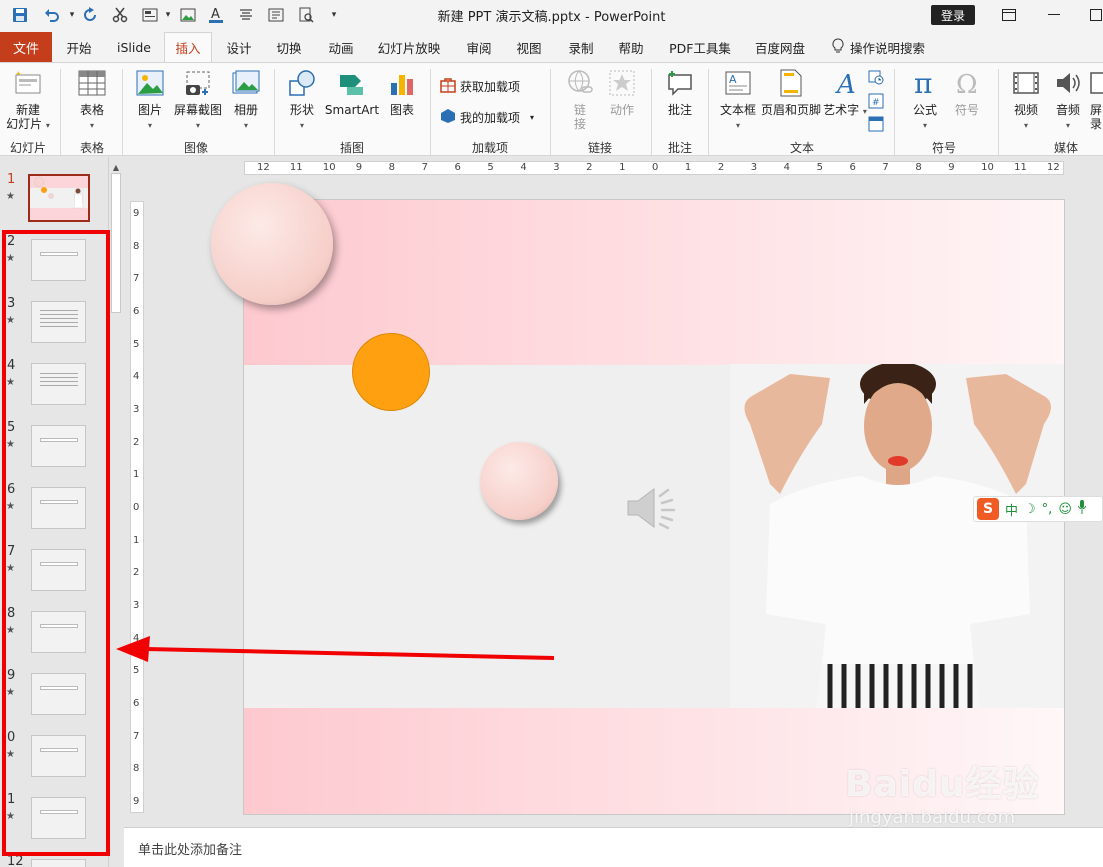 The width and height of the screenshot is (1103, 867). Describe the element at coordinates (409, 47) in the screenshot. I see `tab-slideshow: 幻灯片放映` at that location.